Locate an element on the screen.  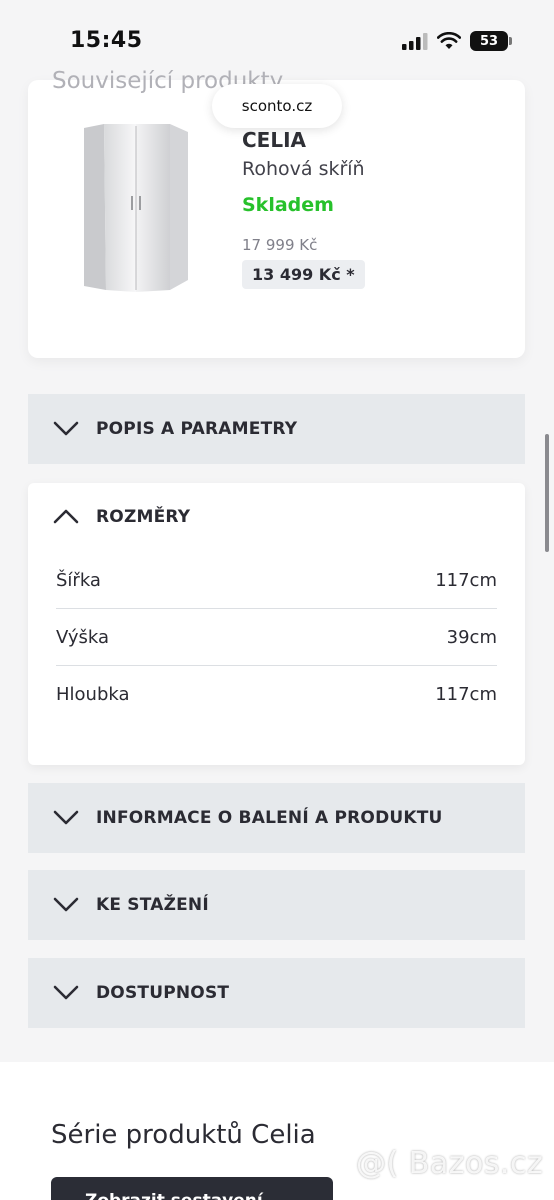
dimension-row-width: Šířka 117cm is located at coordinates (276, 580).